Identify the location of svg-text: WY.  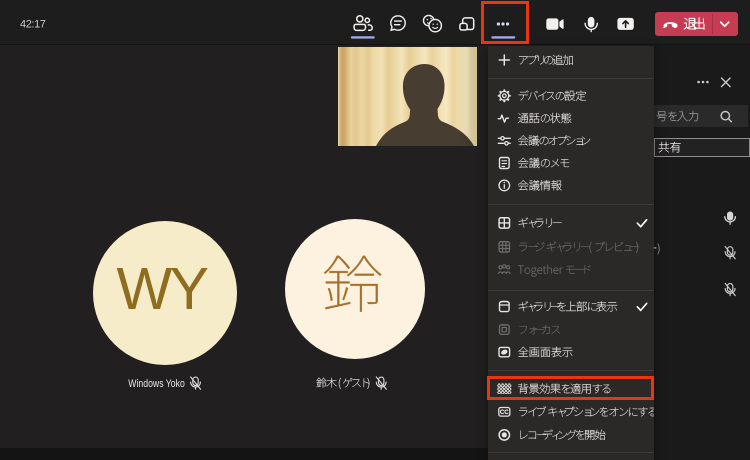
(162, 289).